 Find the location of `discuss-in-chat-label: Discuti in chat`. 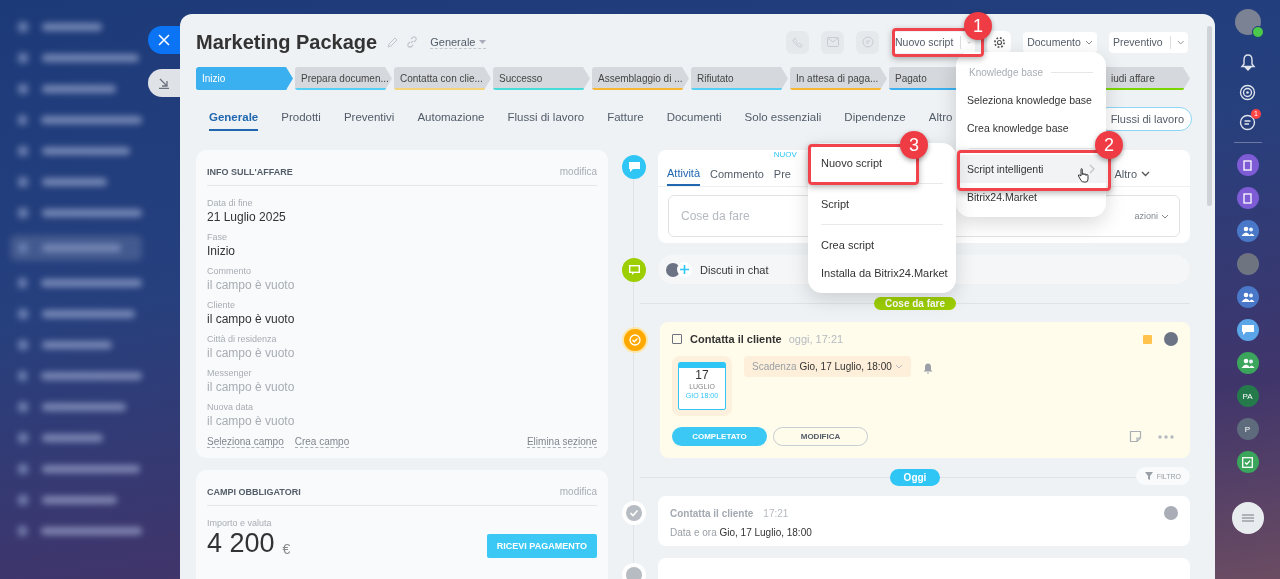

discuss-in-chat-label: Discuti in chat is located at coordinates (734, 269).